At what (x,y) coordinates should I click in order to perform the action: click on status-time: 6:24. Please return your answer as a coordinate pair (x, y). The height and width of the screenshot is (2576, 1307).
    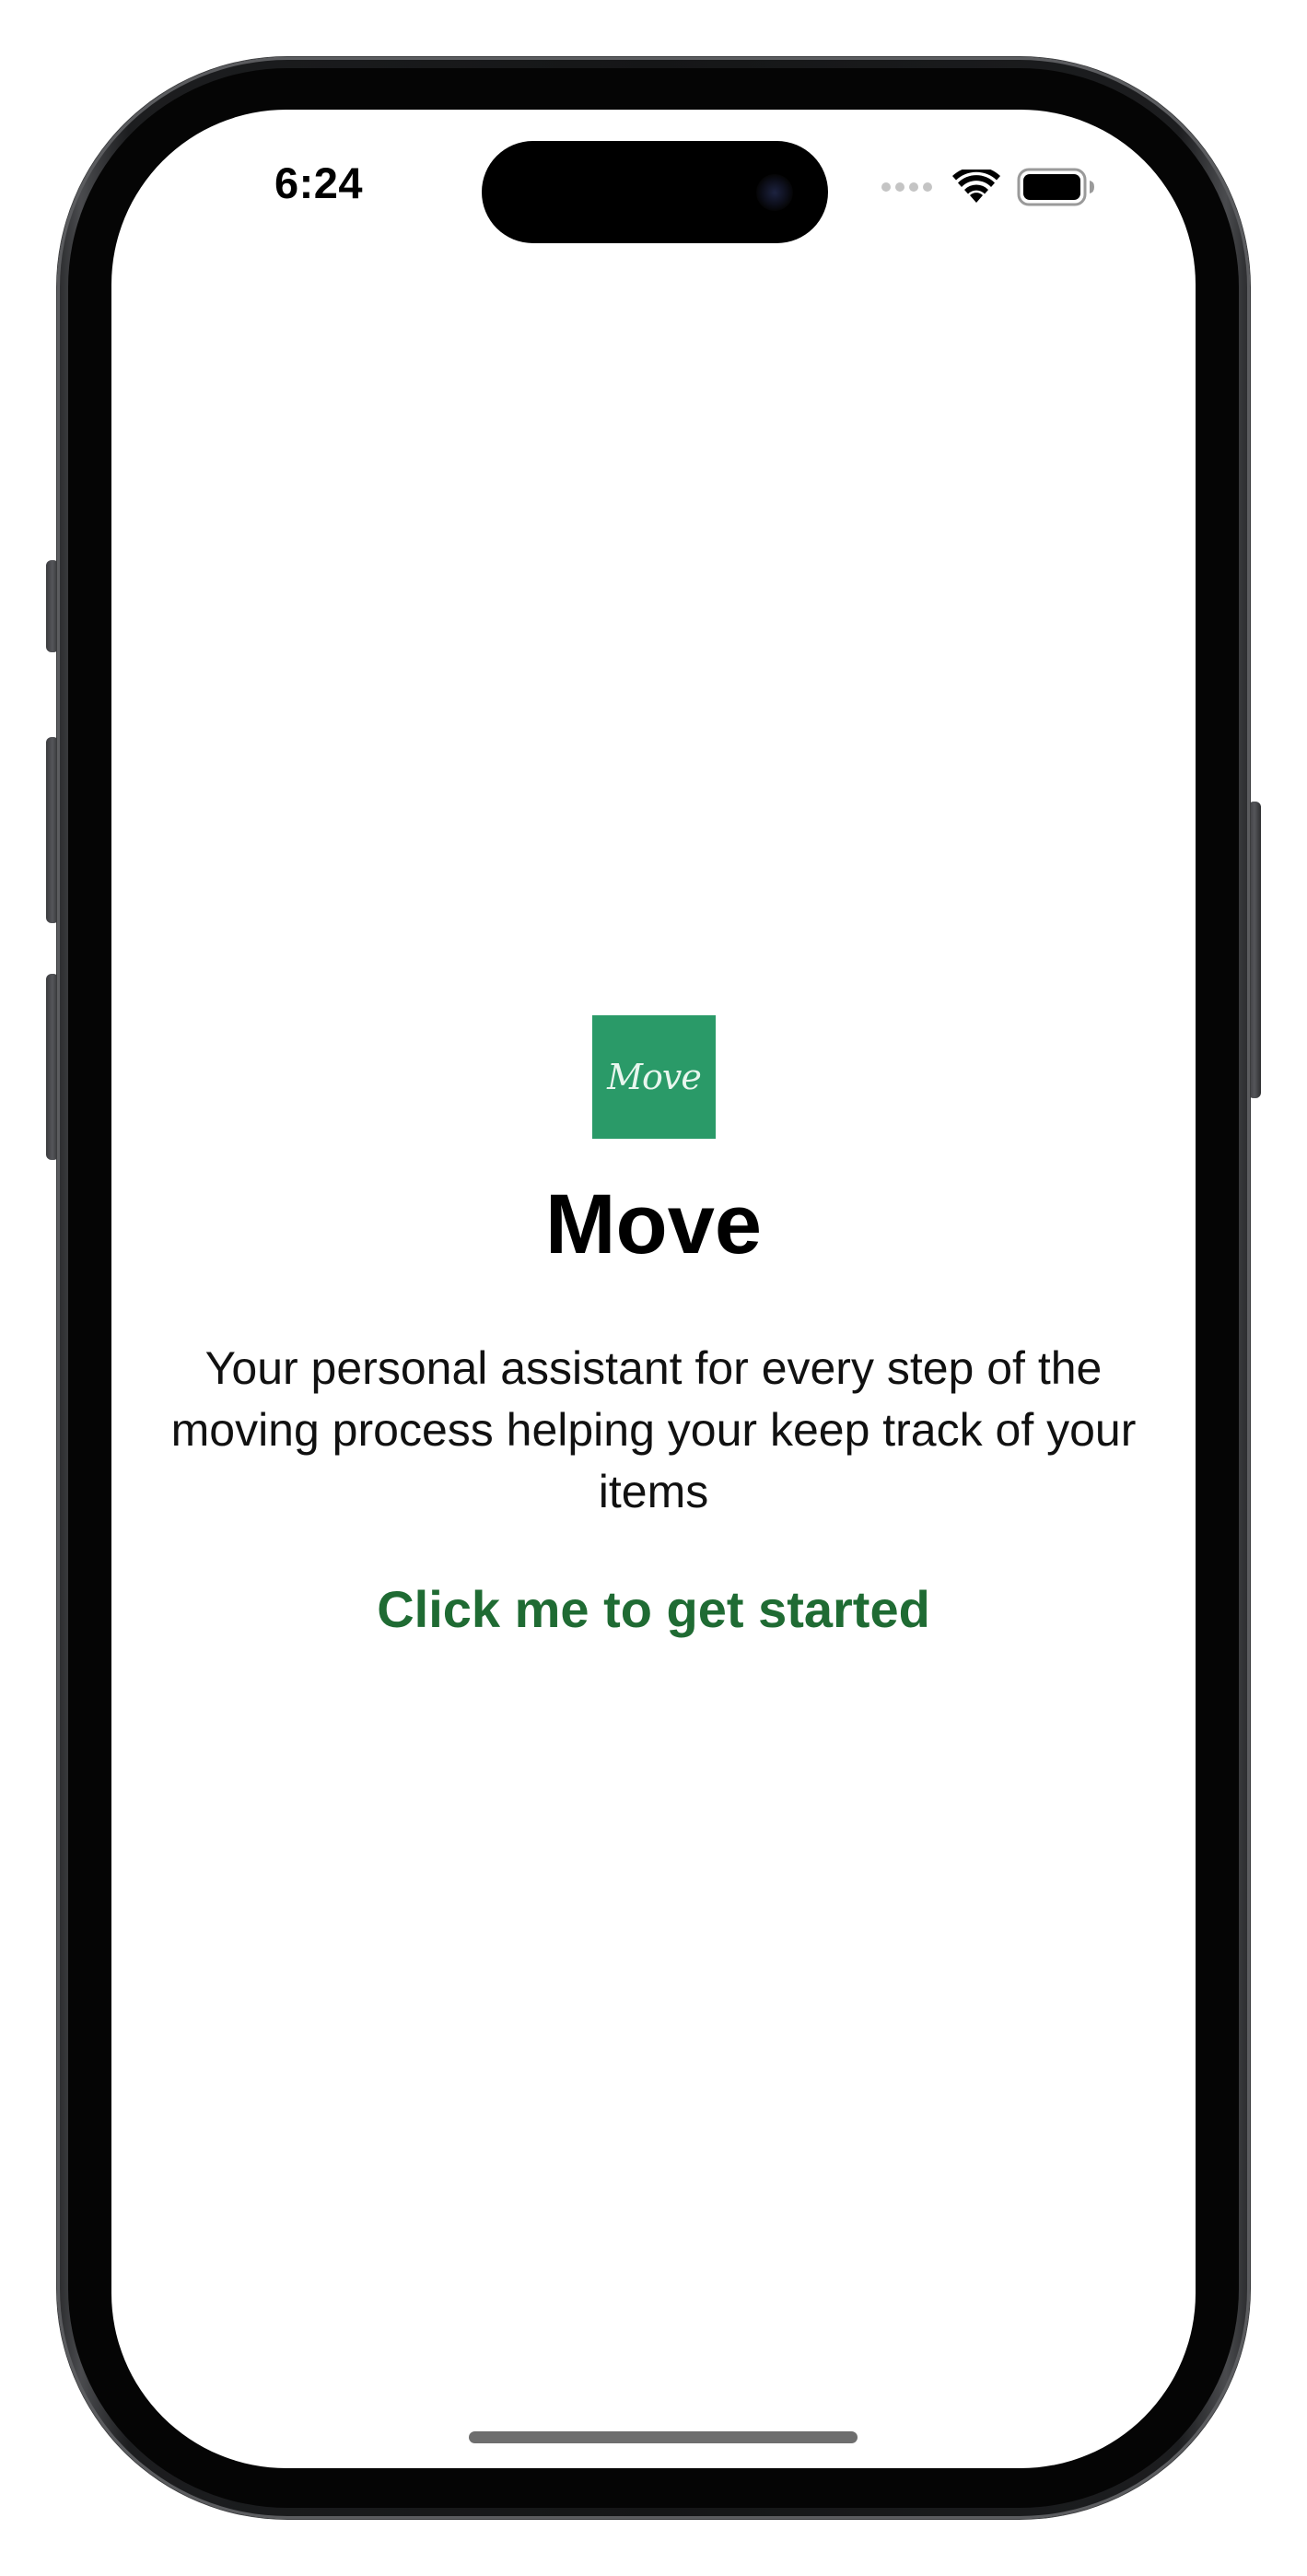
    Looking at the image, I should click on (319, 182).